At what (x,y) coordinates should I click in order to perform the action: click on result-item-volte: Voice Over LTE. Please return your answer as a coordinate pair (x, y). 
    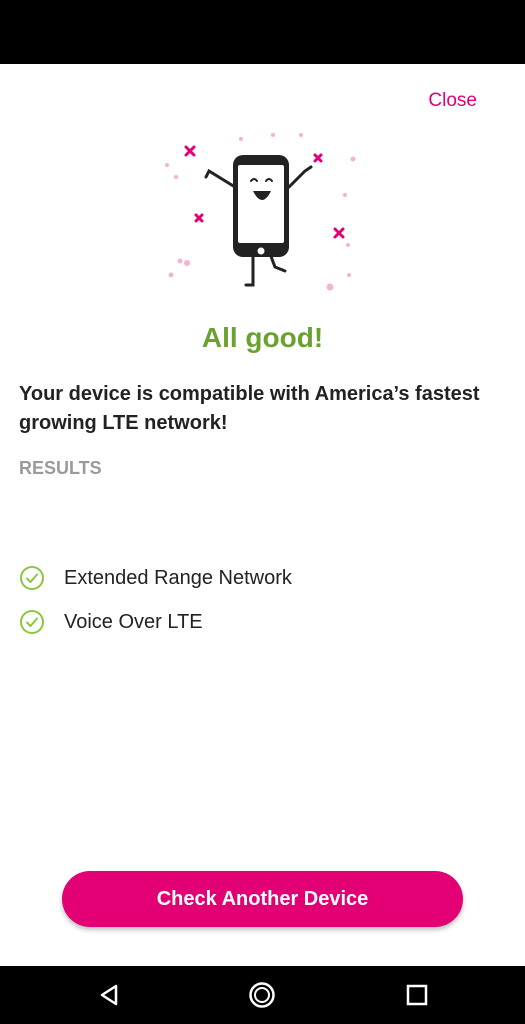
    Looking at the image, I should click on (155, 622).